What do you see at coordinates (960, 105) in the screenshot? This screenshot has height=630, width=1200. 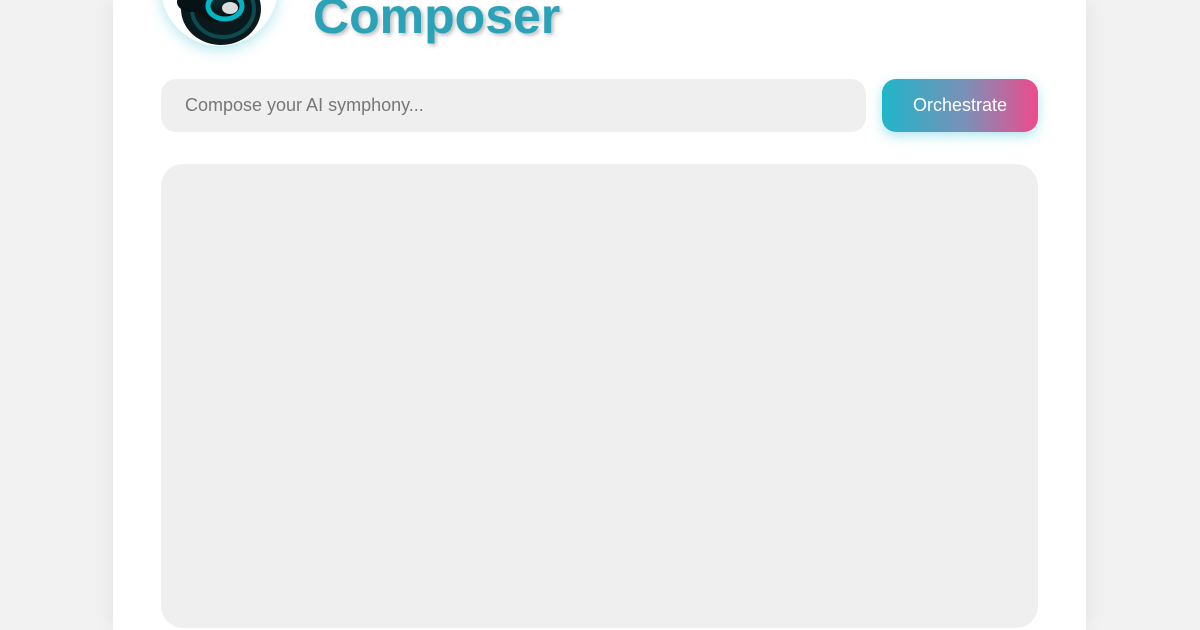 I see `orchestrate-button: Orchestrate` at bounding box center [960, 105].